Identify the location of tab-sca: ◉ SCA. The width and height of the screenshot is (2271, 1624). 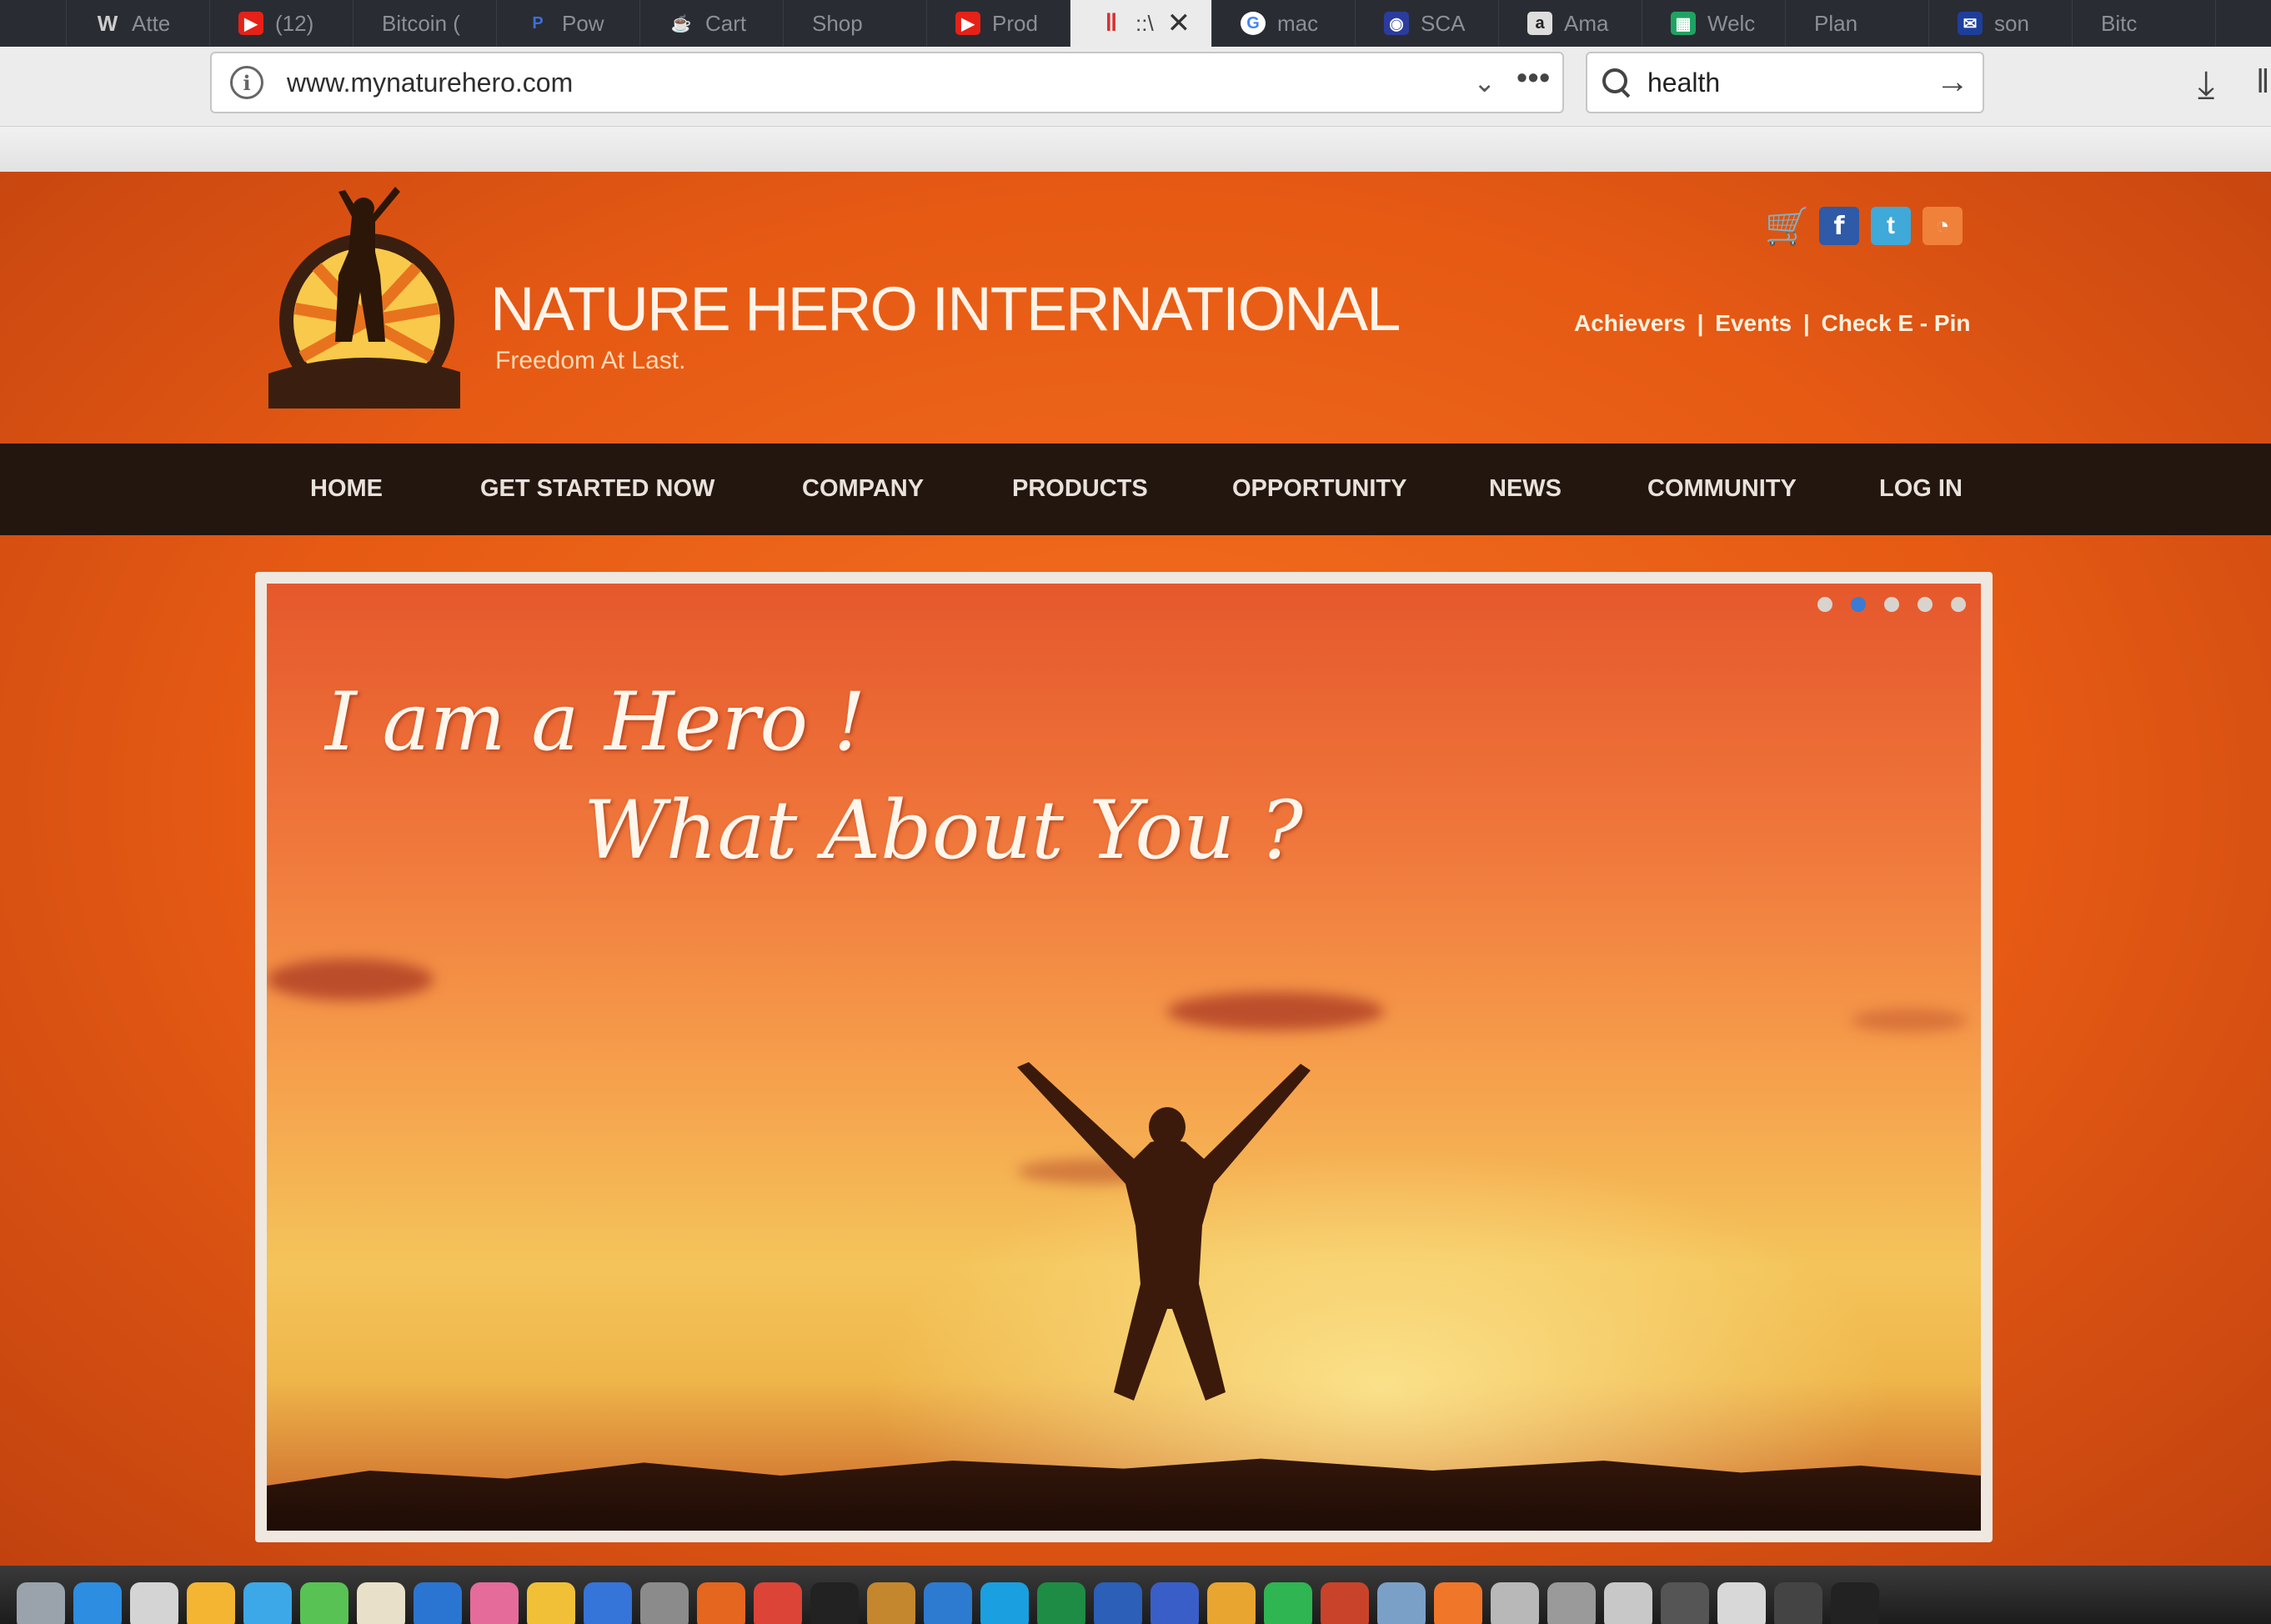
(1427, 24).